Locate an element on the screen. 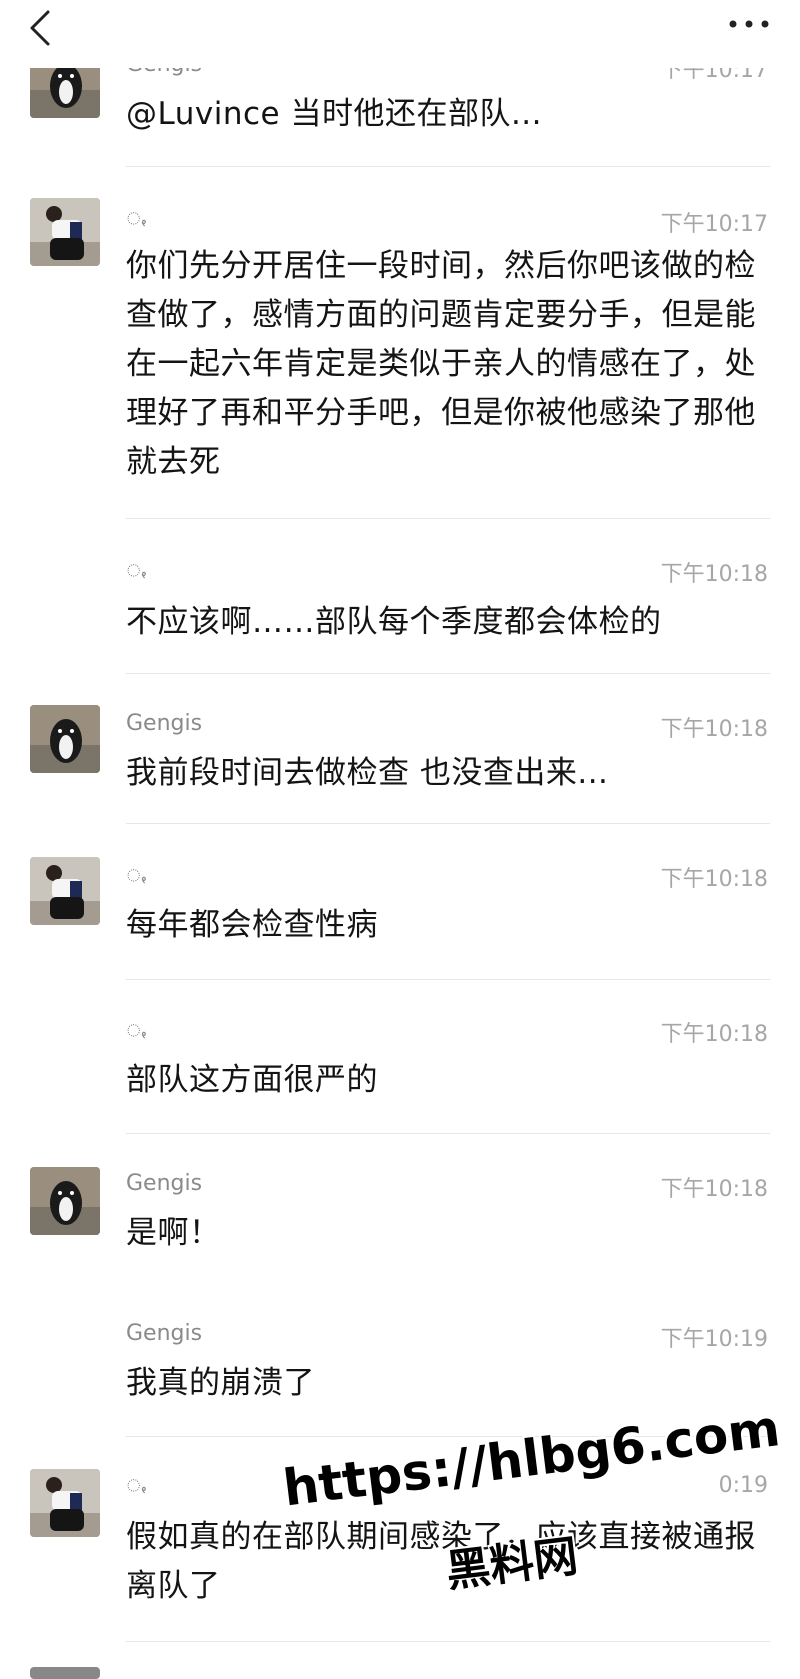 The width and height of the screenshot is (800, 1679). comment-text: 是啊！ is located at coordinates (173, 1233).